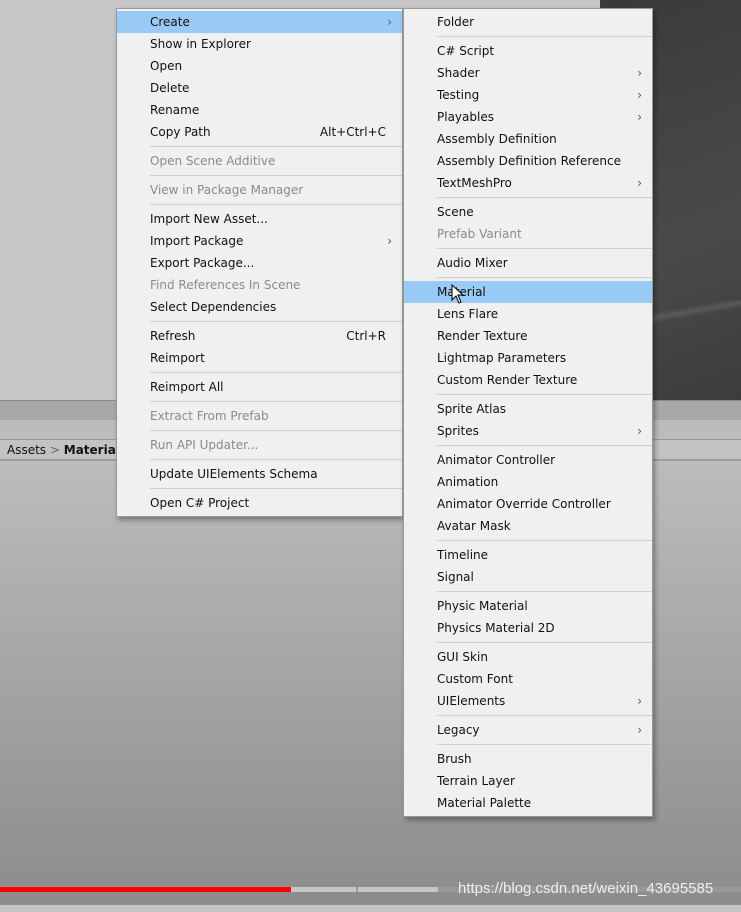  What do you see at coordinates (528, 212) in the screenshot?
I see `menu-item-scene: Scene` at bounding box center [528, 212].